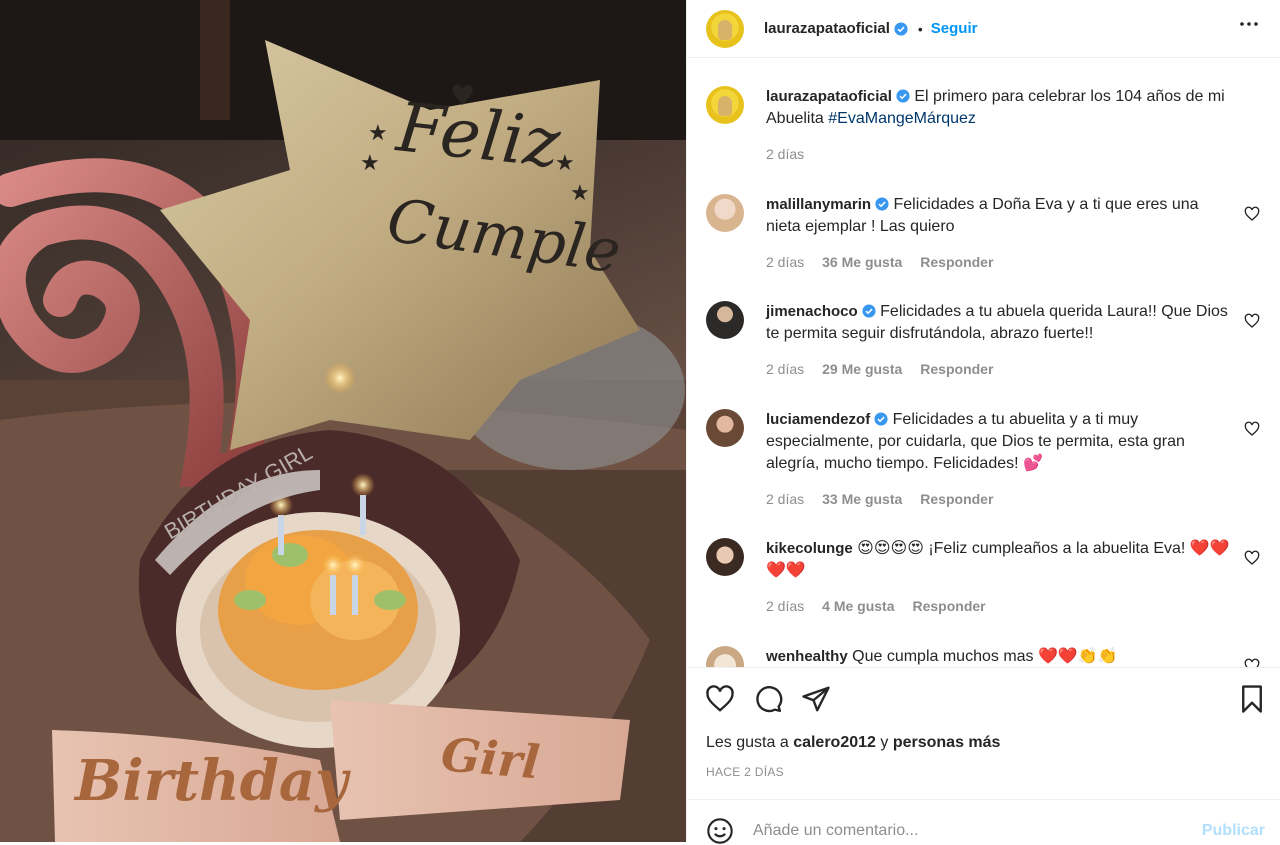 Image resolution: width=1280 pixels, height=845 pixels. I want to click on comment-body: Que cumpla muchos mas ❤️❤️👏👏, so click(985, 656).